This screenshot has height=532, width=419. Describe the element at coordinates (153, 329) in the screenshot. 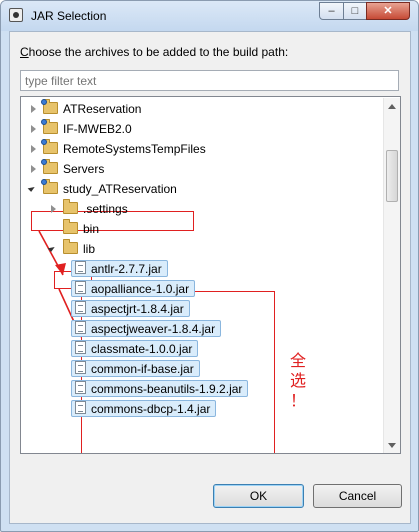

I see `jar-file-label: aspectjweaver-1.8.4.jar` at that location.